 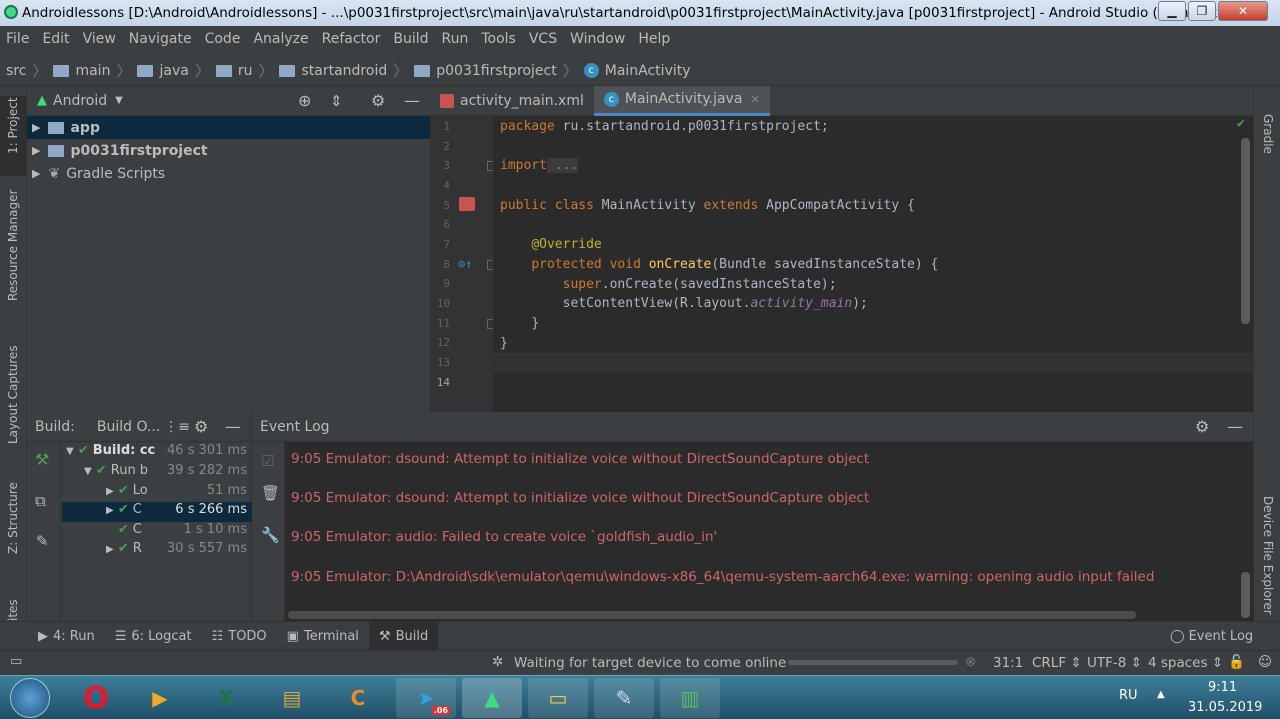 What do you see at coordinates (157, 532) in the screenshot?
I see `build-tree-row: ▶ ✔C1 s 10 ms` at bounding box center [157, 532].